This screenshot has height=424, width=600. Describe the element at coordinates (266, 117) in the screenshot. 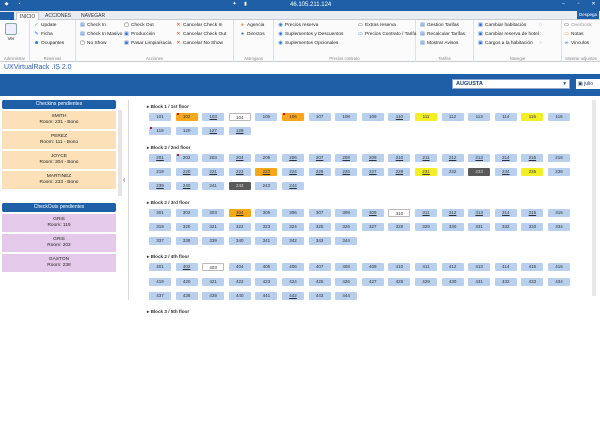

I see `room-cell: 105` at that location.